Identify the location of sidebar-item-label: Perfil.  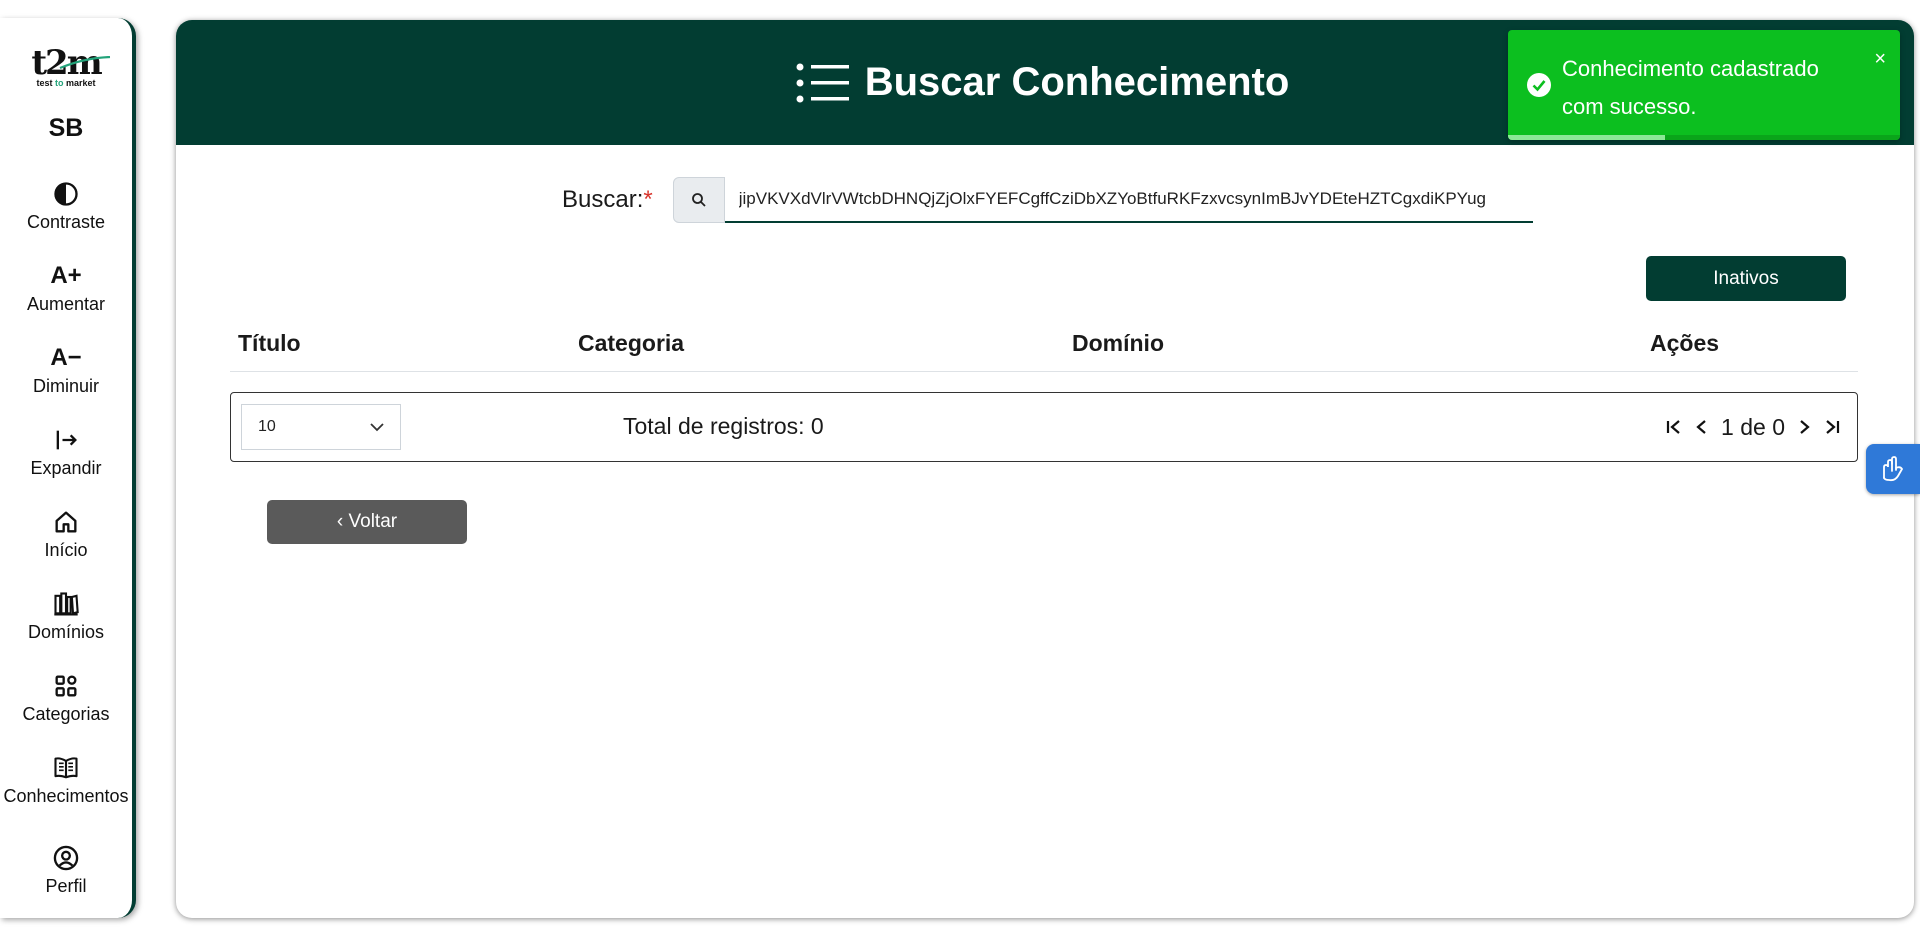
(66, 886).